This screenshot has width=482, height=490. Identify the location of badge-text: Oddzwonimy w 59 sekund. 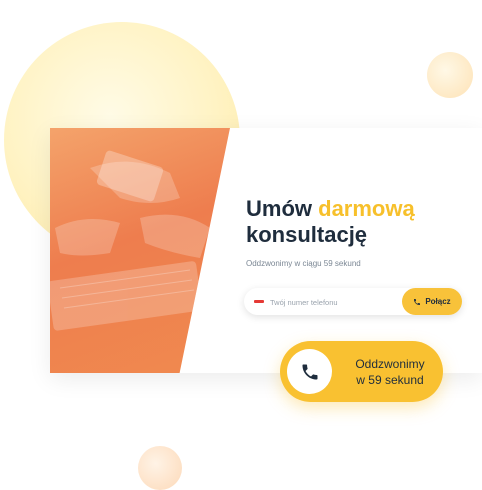
(390, 372).